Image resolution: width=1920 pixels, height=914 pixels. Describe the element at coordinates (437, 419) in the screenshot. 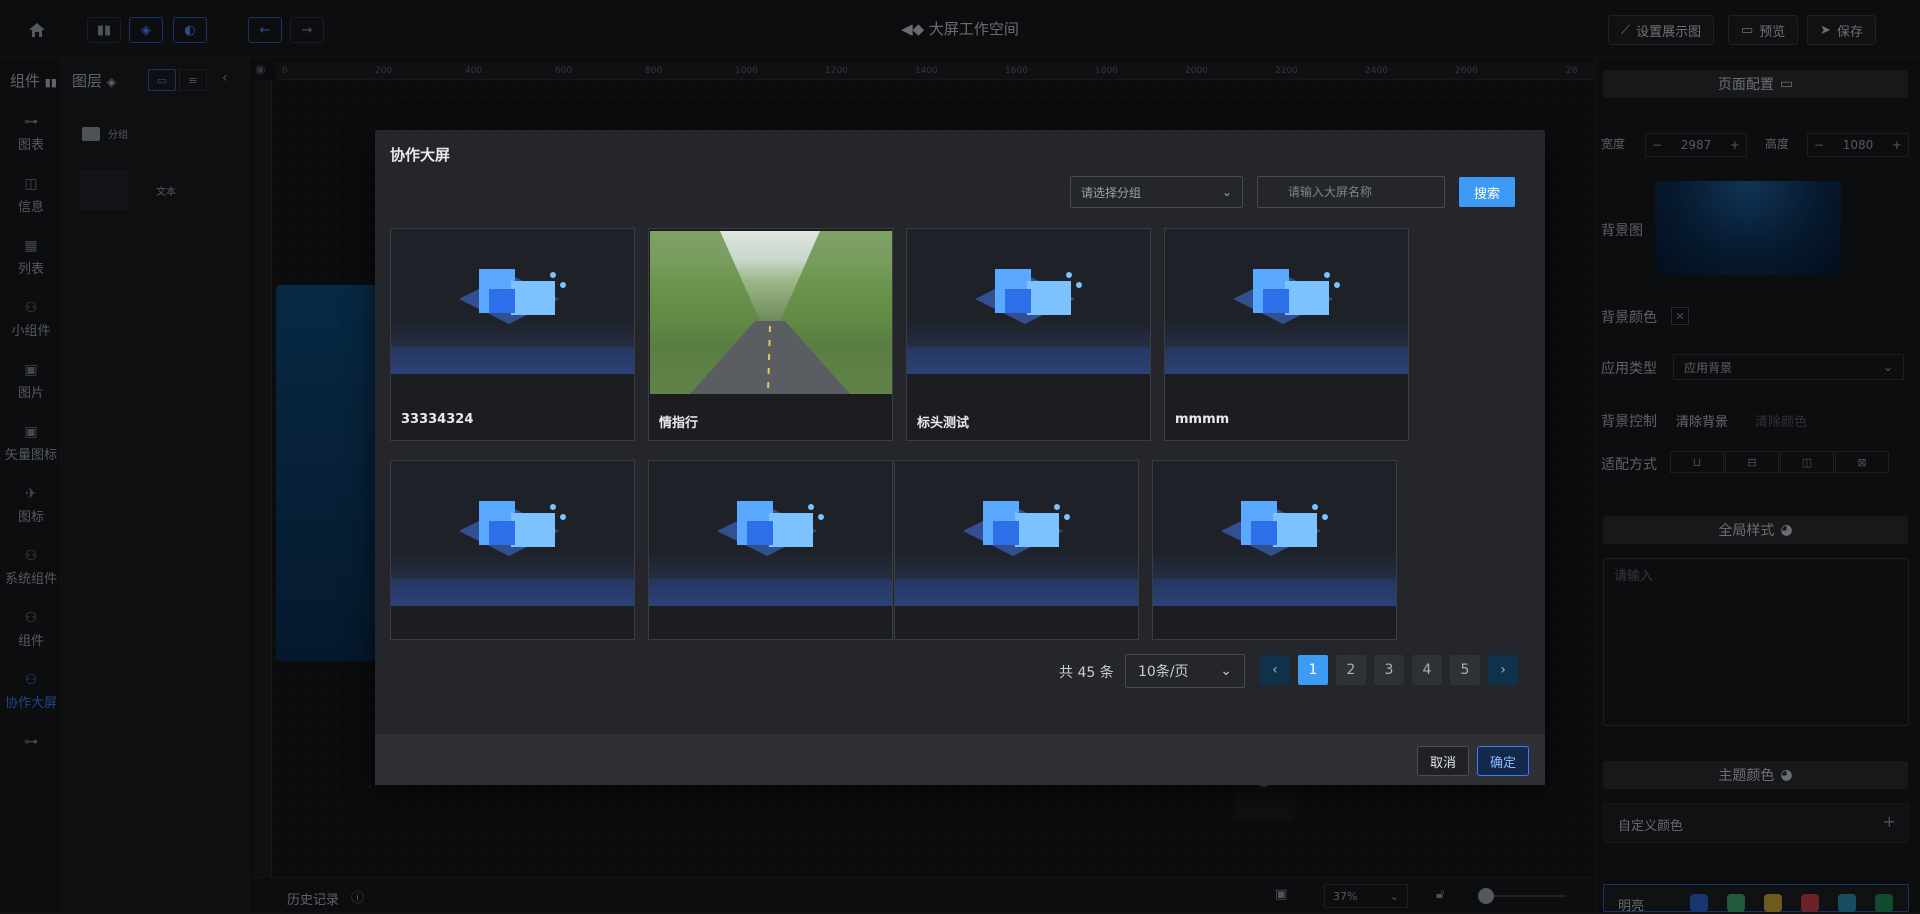

I see `card-name: 33334324` at that location.